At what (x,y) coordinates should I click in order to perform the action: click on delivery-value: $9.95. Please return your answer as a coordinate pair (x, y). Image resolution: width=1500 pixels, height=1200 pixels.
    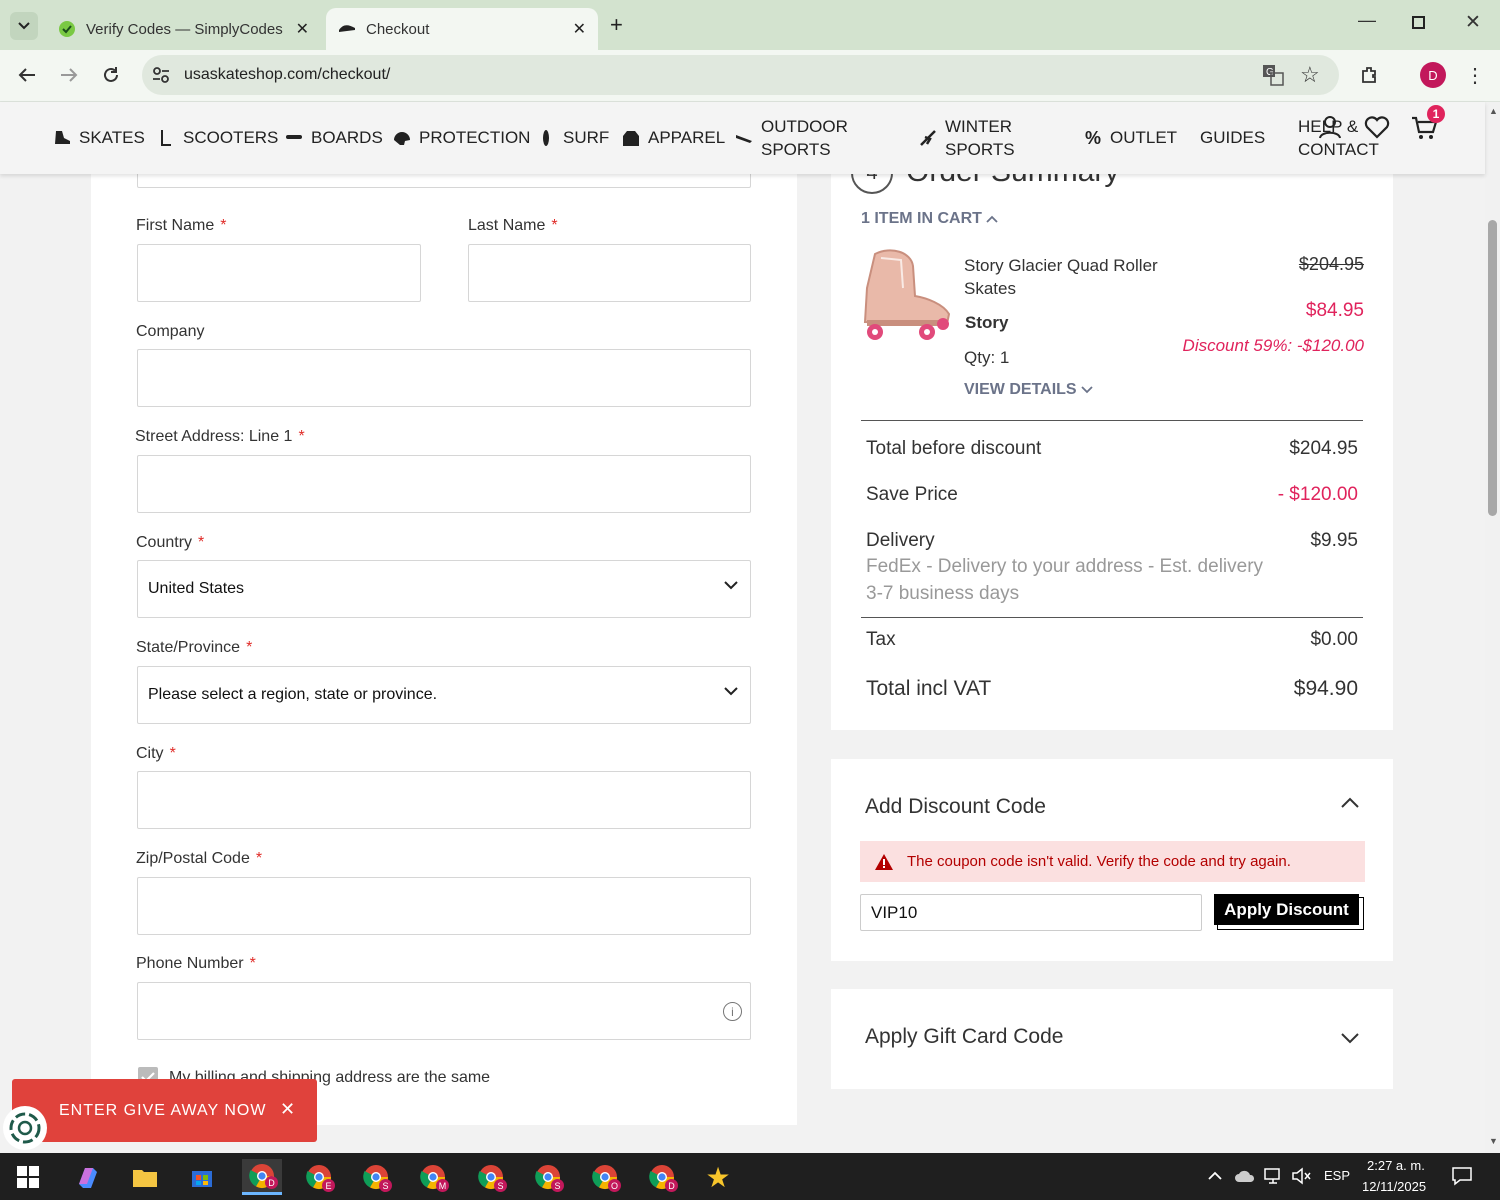
    Looking at the image, I should click on (1334, 540).